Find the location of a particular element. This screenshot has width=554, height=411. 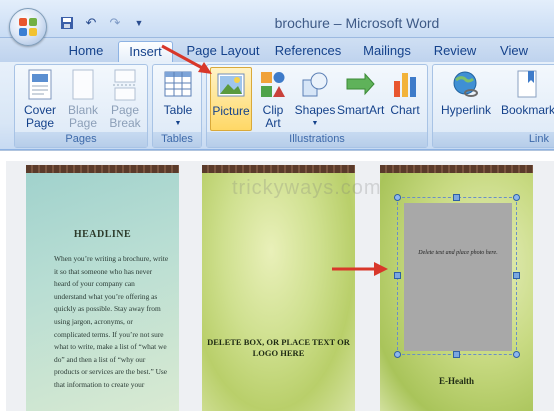

cover-page-label: Cover Page is located at coordinates (39, 116).